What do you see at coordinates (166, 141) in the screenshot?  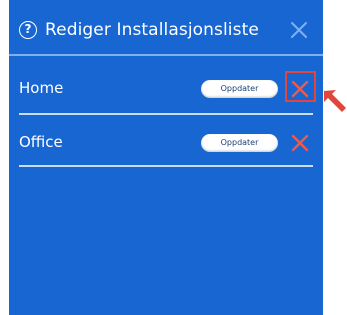 I see `list-item-office: Office Oppdater` at bounding box center [166, 141].